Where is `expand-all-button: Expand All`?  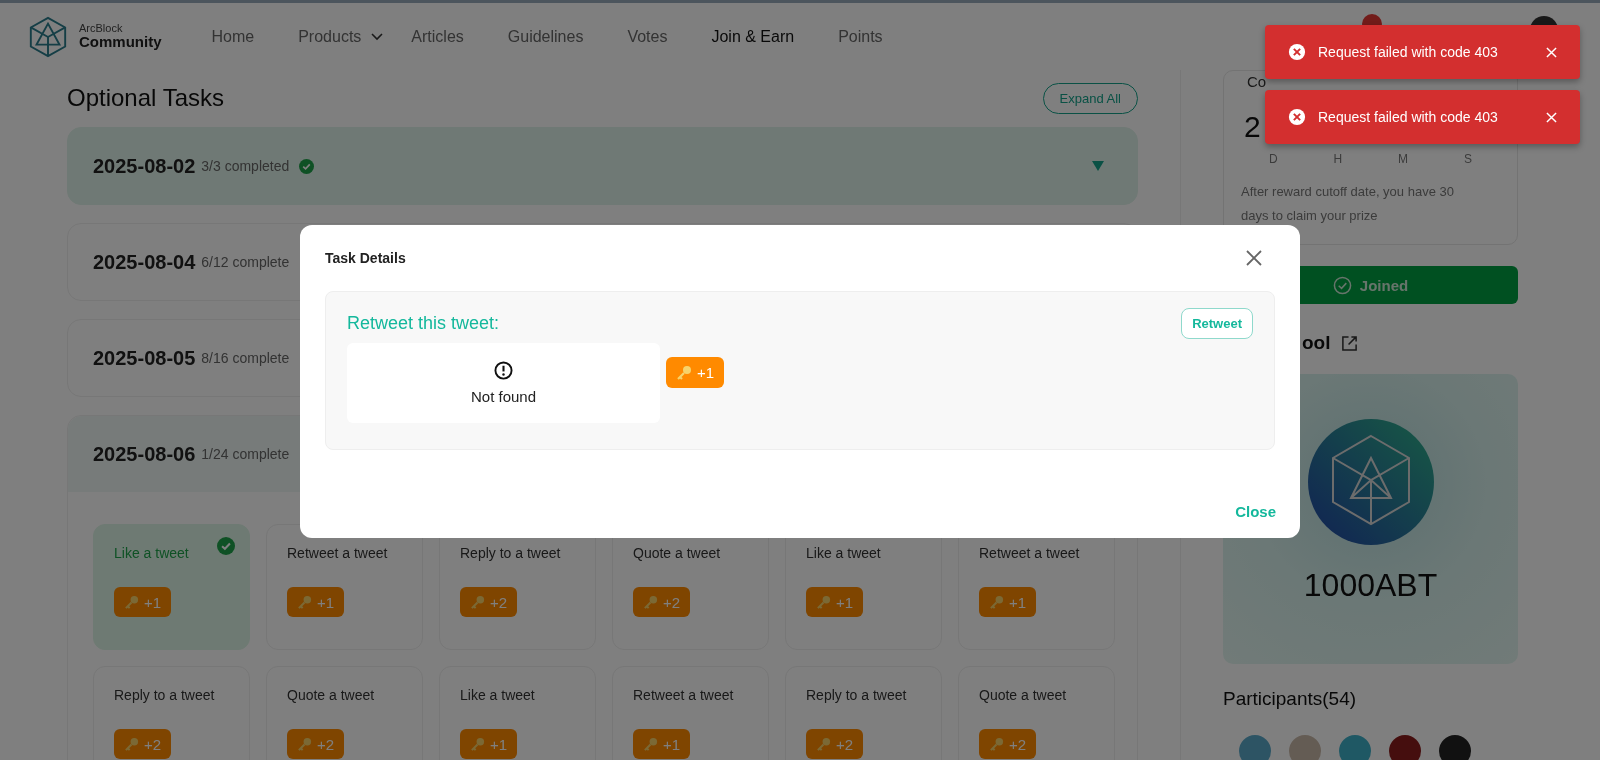 expand-all-button: Expand All is located at coordinates (1090, 98).